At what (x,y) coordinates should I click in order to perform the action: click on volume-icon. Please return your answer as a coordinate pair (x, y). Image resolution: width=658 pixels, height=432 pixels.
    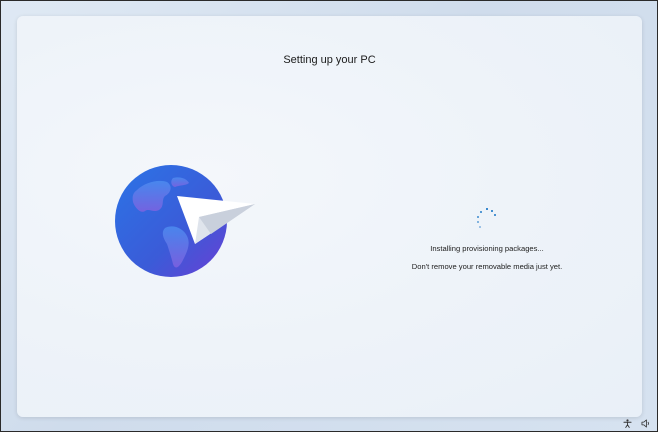
    Looking at the image, I should click on (646, 423).